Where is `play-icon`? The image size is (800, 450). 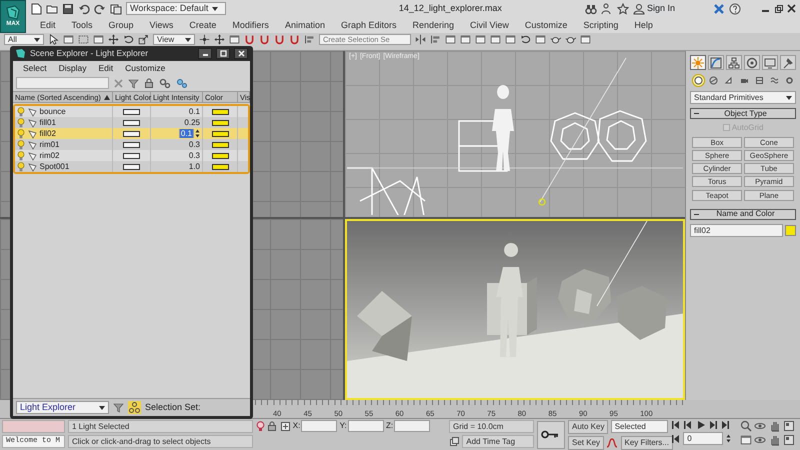
play-icon is located at coordinates (701, 425).